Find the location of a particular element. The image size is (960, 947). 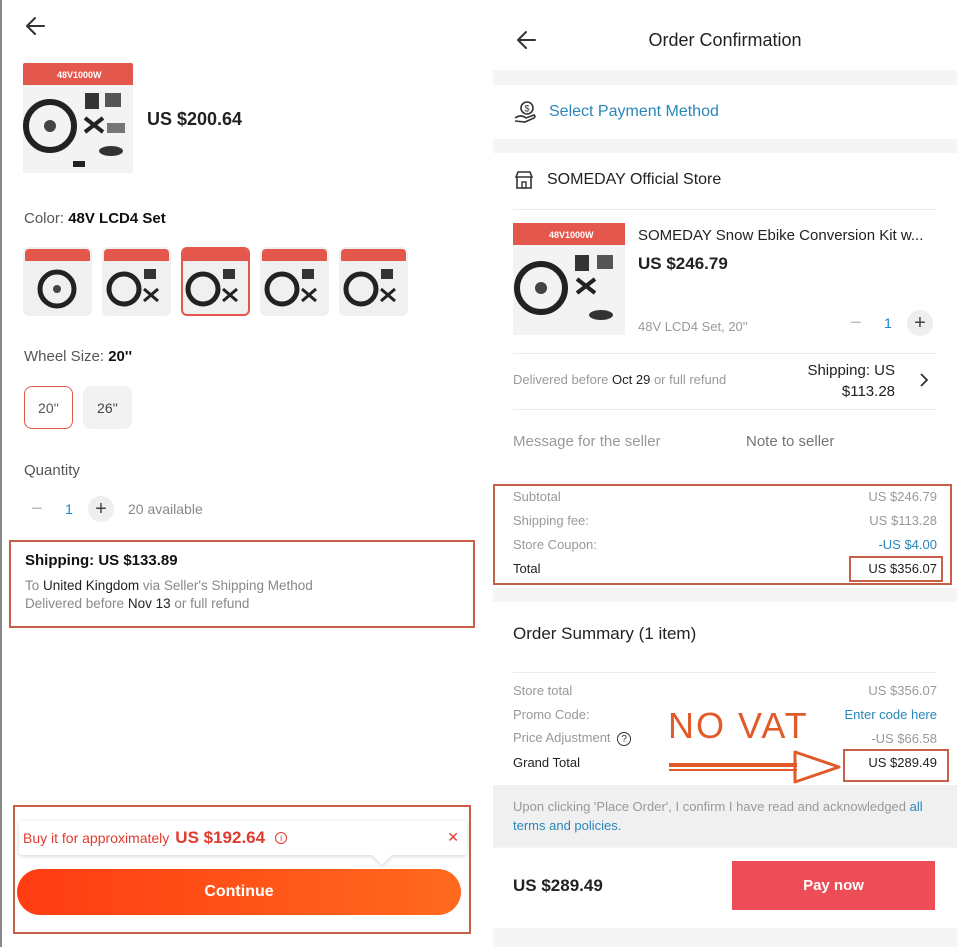

info-icon: i is located at coordinates (281, 838).